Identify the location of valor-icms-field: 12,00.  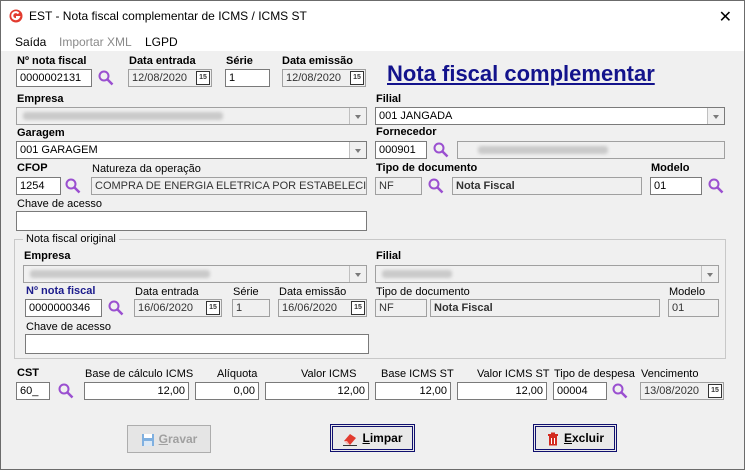
(317, 391).